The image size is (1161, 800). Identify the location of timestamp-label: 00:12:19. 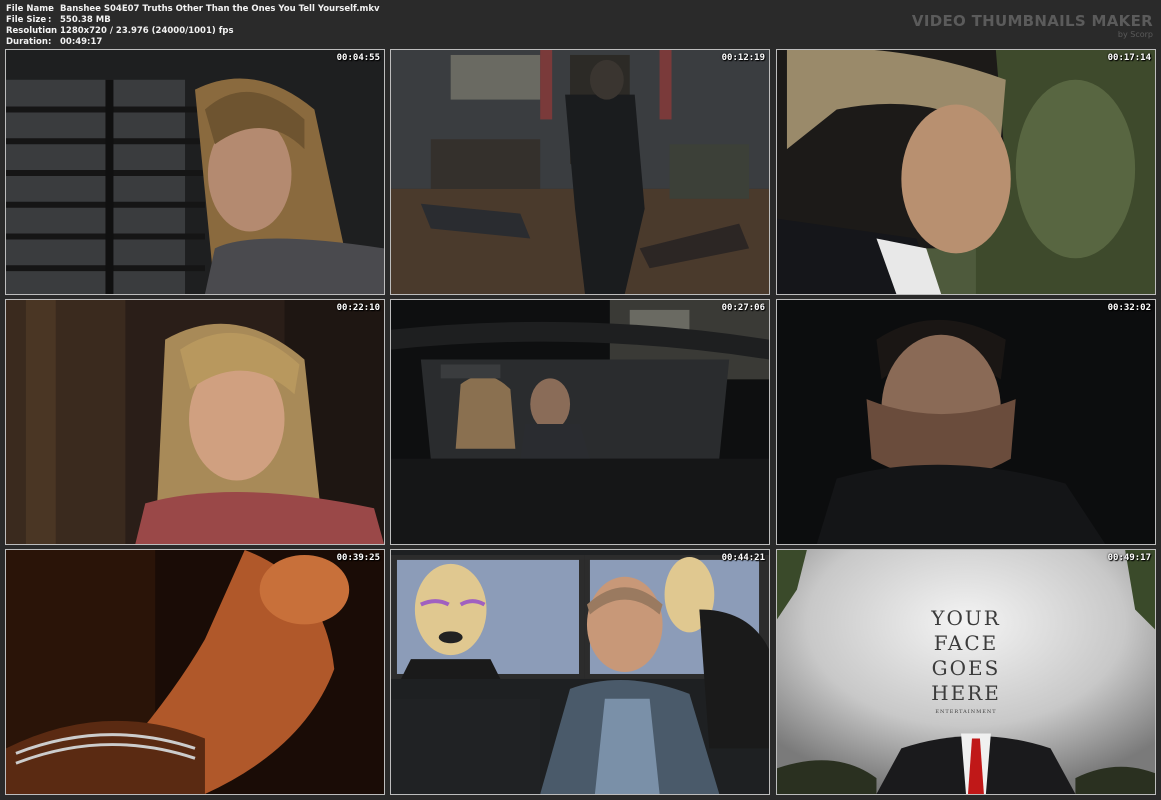
(743, 58).